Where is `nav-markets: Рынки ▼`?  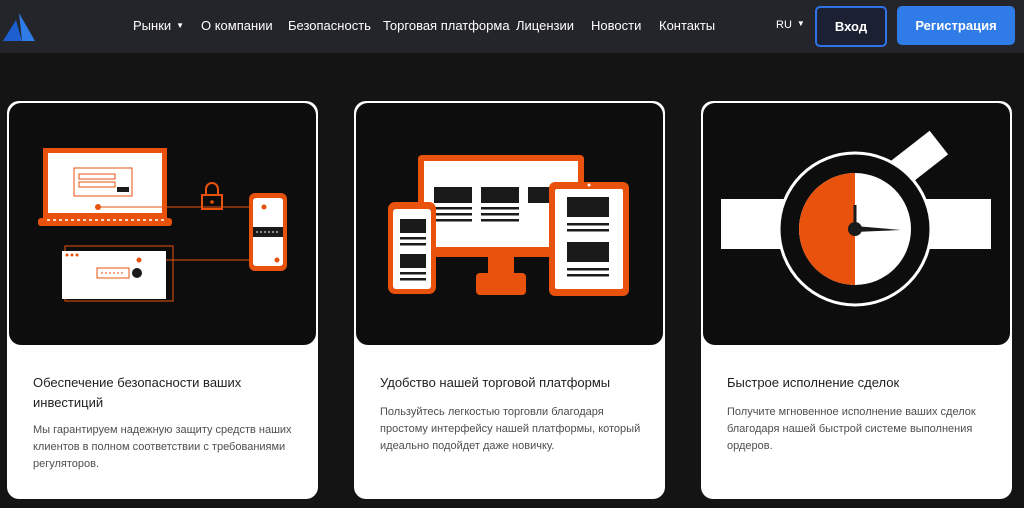
nav-markets: Рынки ▼ is located at coordinates (158, 25).